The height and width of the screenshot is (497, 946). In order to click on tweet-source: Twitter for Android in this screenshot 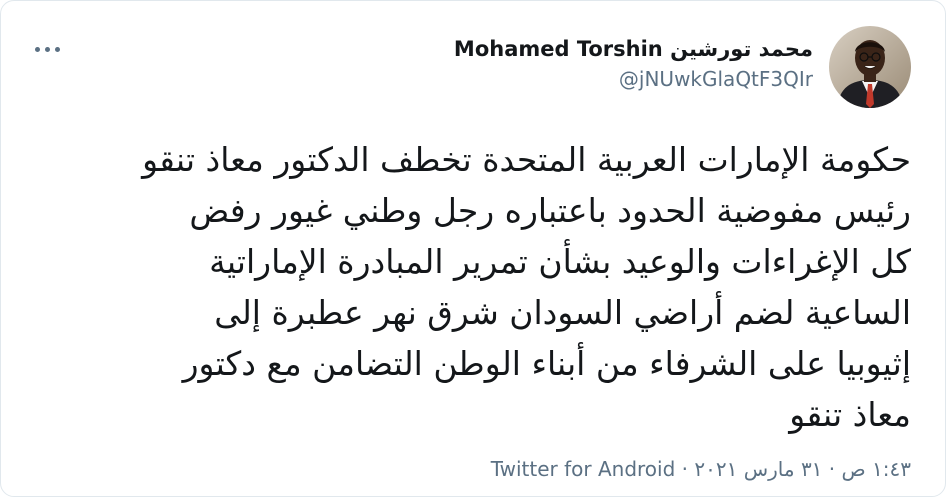, I will do `click(583, 469)`.